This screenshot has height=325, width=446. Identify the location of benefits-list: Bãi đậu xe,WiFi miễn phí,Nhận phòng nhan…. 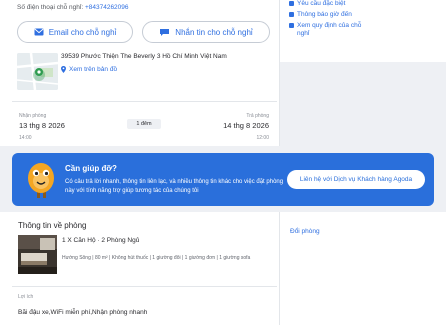
(83, 312).